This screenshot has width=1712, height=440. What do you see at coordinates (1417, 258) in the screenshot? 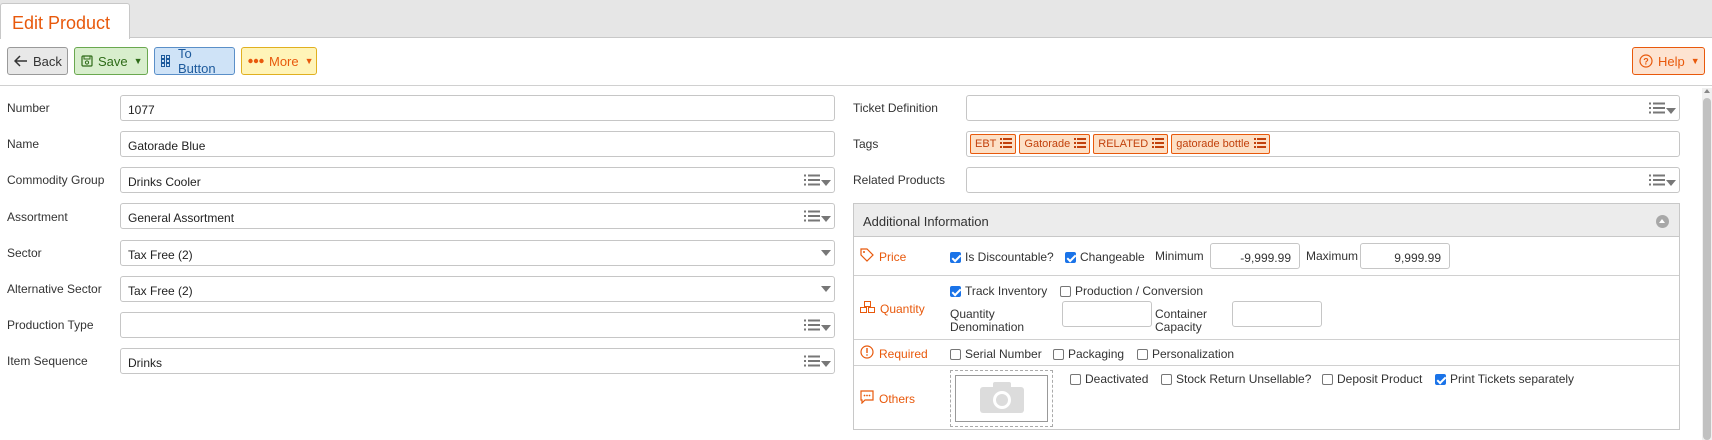
I see `maximum-value: 9,999.99` at bounding box center [1417, 258].